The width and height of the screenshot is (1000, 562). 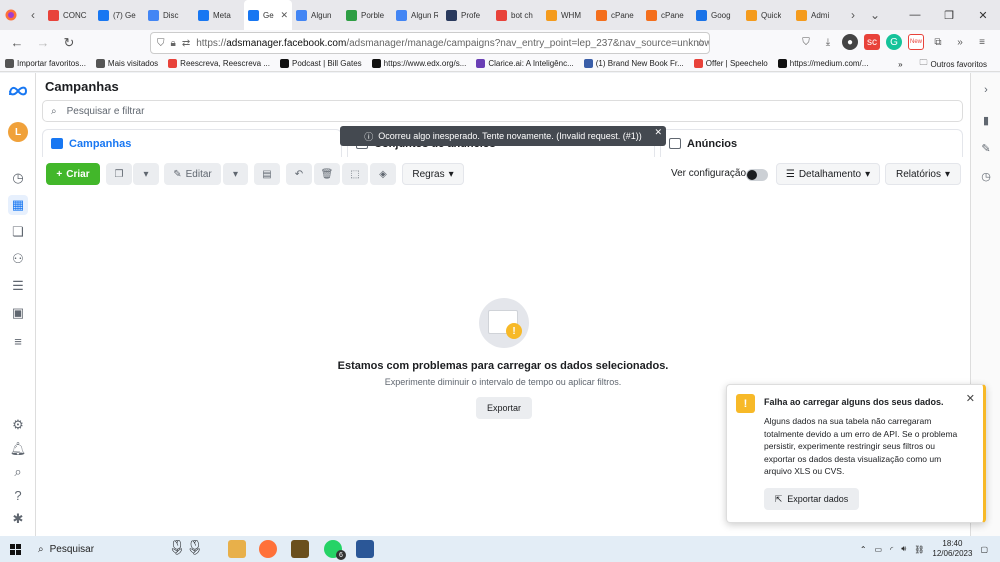 What do you see at coordinates (18, 472) in the screenshot?
I see `search-icon: ⌕` at bounding box center [18, 472].